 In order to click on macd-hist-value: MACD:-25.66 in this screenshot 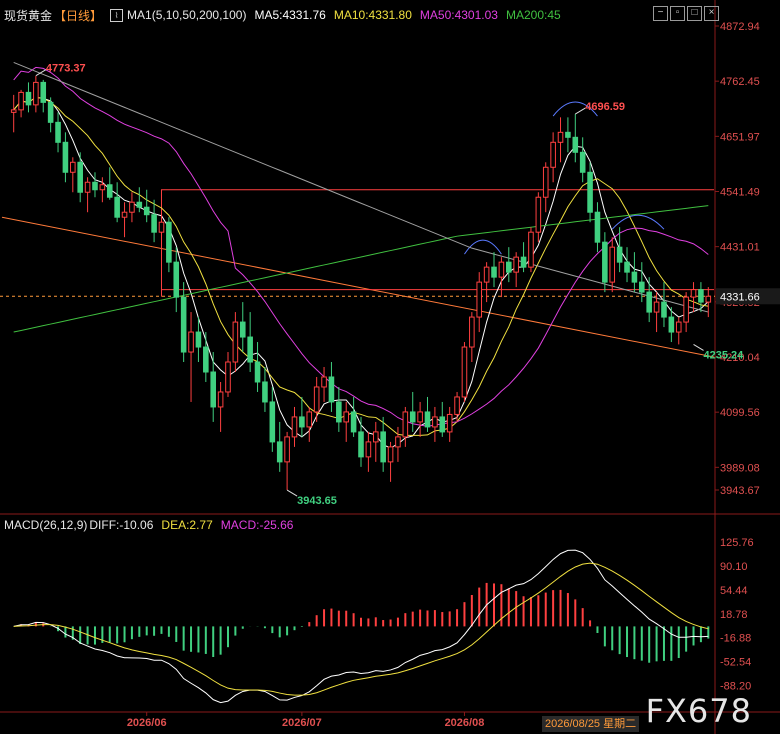, I will do `click(257, 525)`.